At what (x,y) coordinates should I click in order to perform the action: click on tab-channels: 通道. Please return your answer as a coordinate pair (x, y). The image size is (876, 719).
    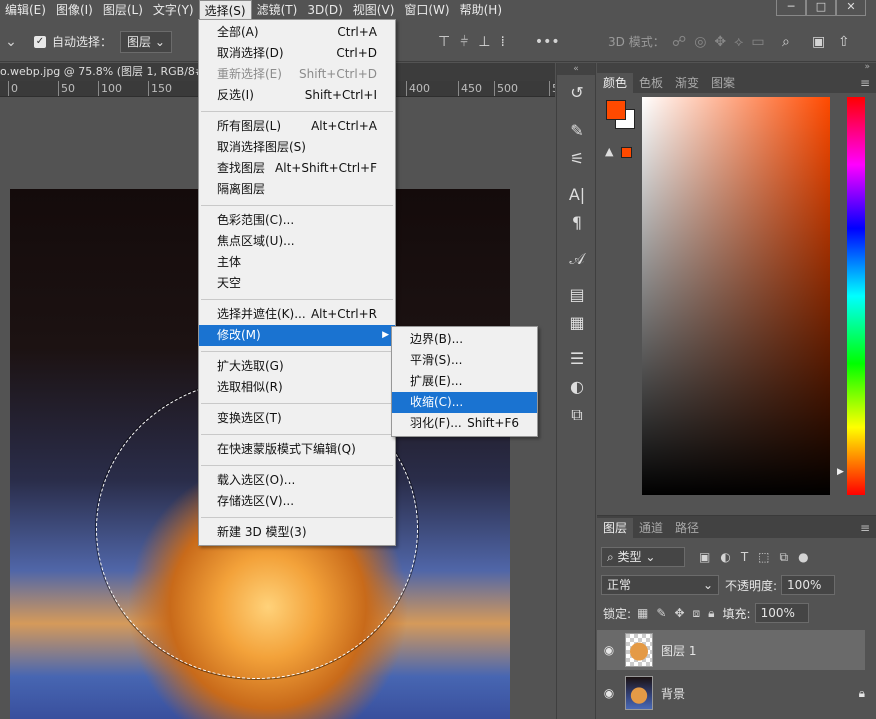
    Looking at the image, I should click on (651, 528).